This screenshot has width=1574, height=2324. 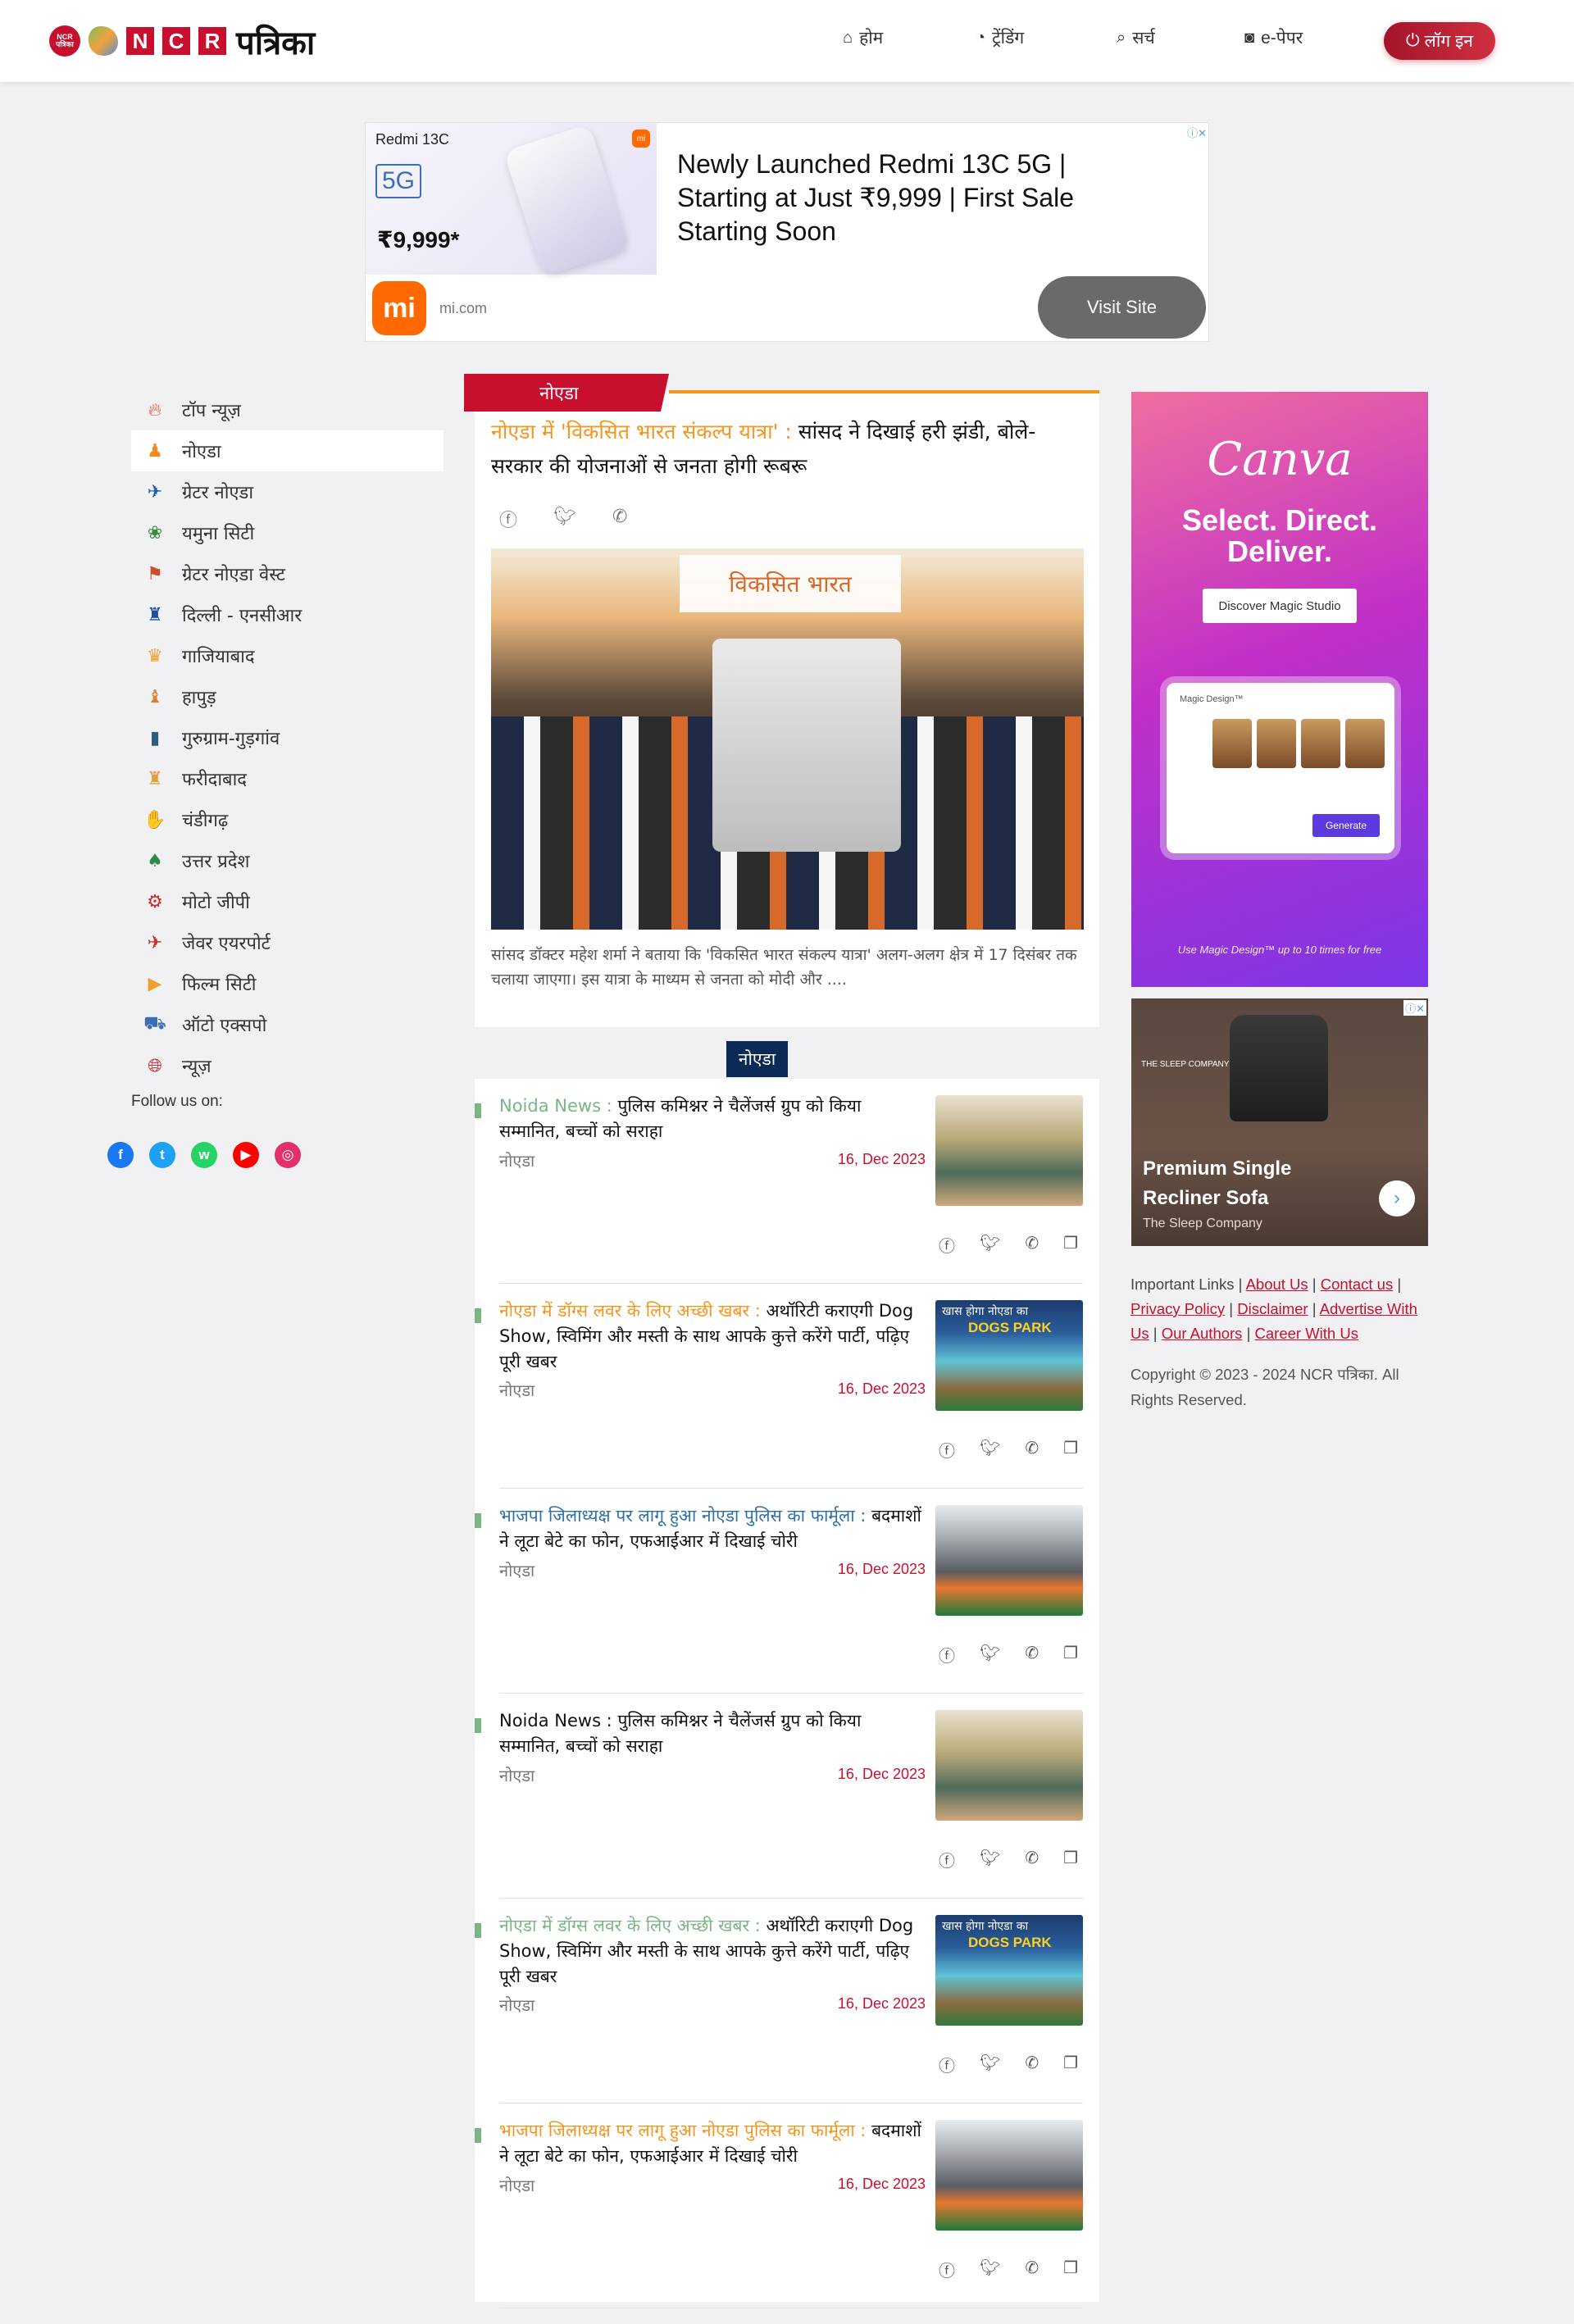 I want to click on news-date: 16, Dec 2023, so click(x=882, y=1159).